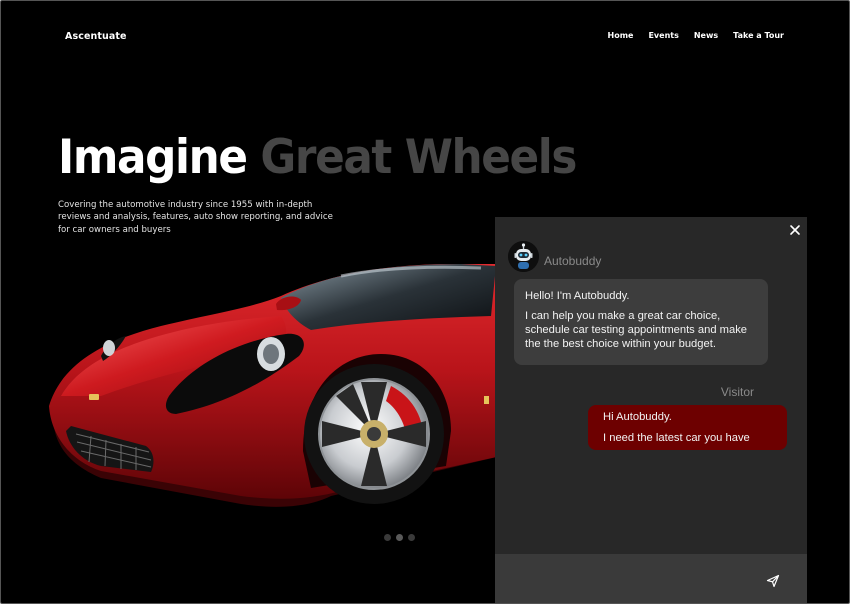 Image resolution: width=850 pixels, height=604 pixels. I want to click on send-icon, so click(773, 581).